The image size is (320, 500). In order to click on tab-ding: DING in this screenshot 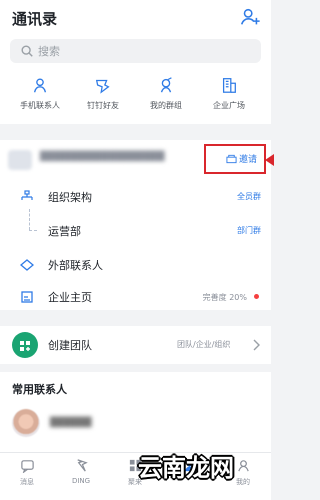, I will do `click(81, 471)`.